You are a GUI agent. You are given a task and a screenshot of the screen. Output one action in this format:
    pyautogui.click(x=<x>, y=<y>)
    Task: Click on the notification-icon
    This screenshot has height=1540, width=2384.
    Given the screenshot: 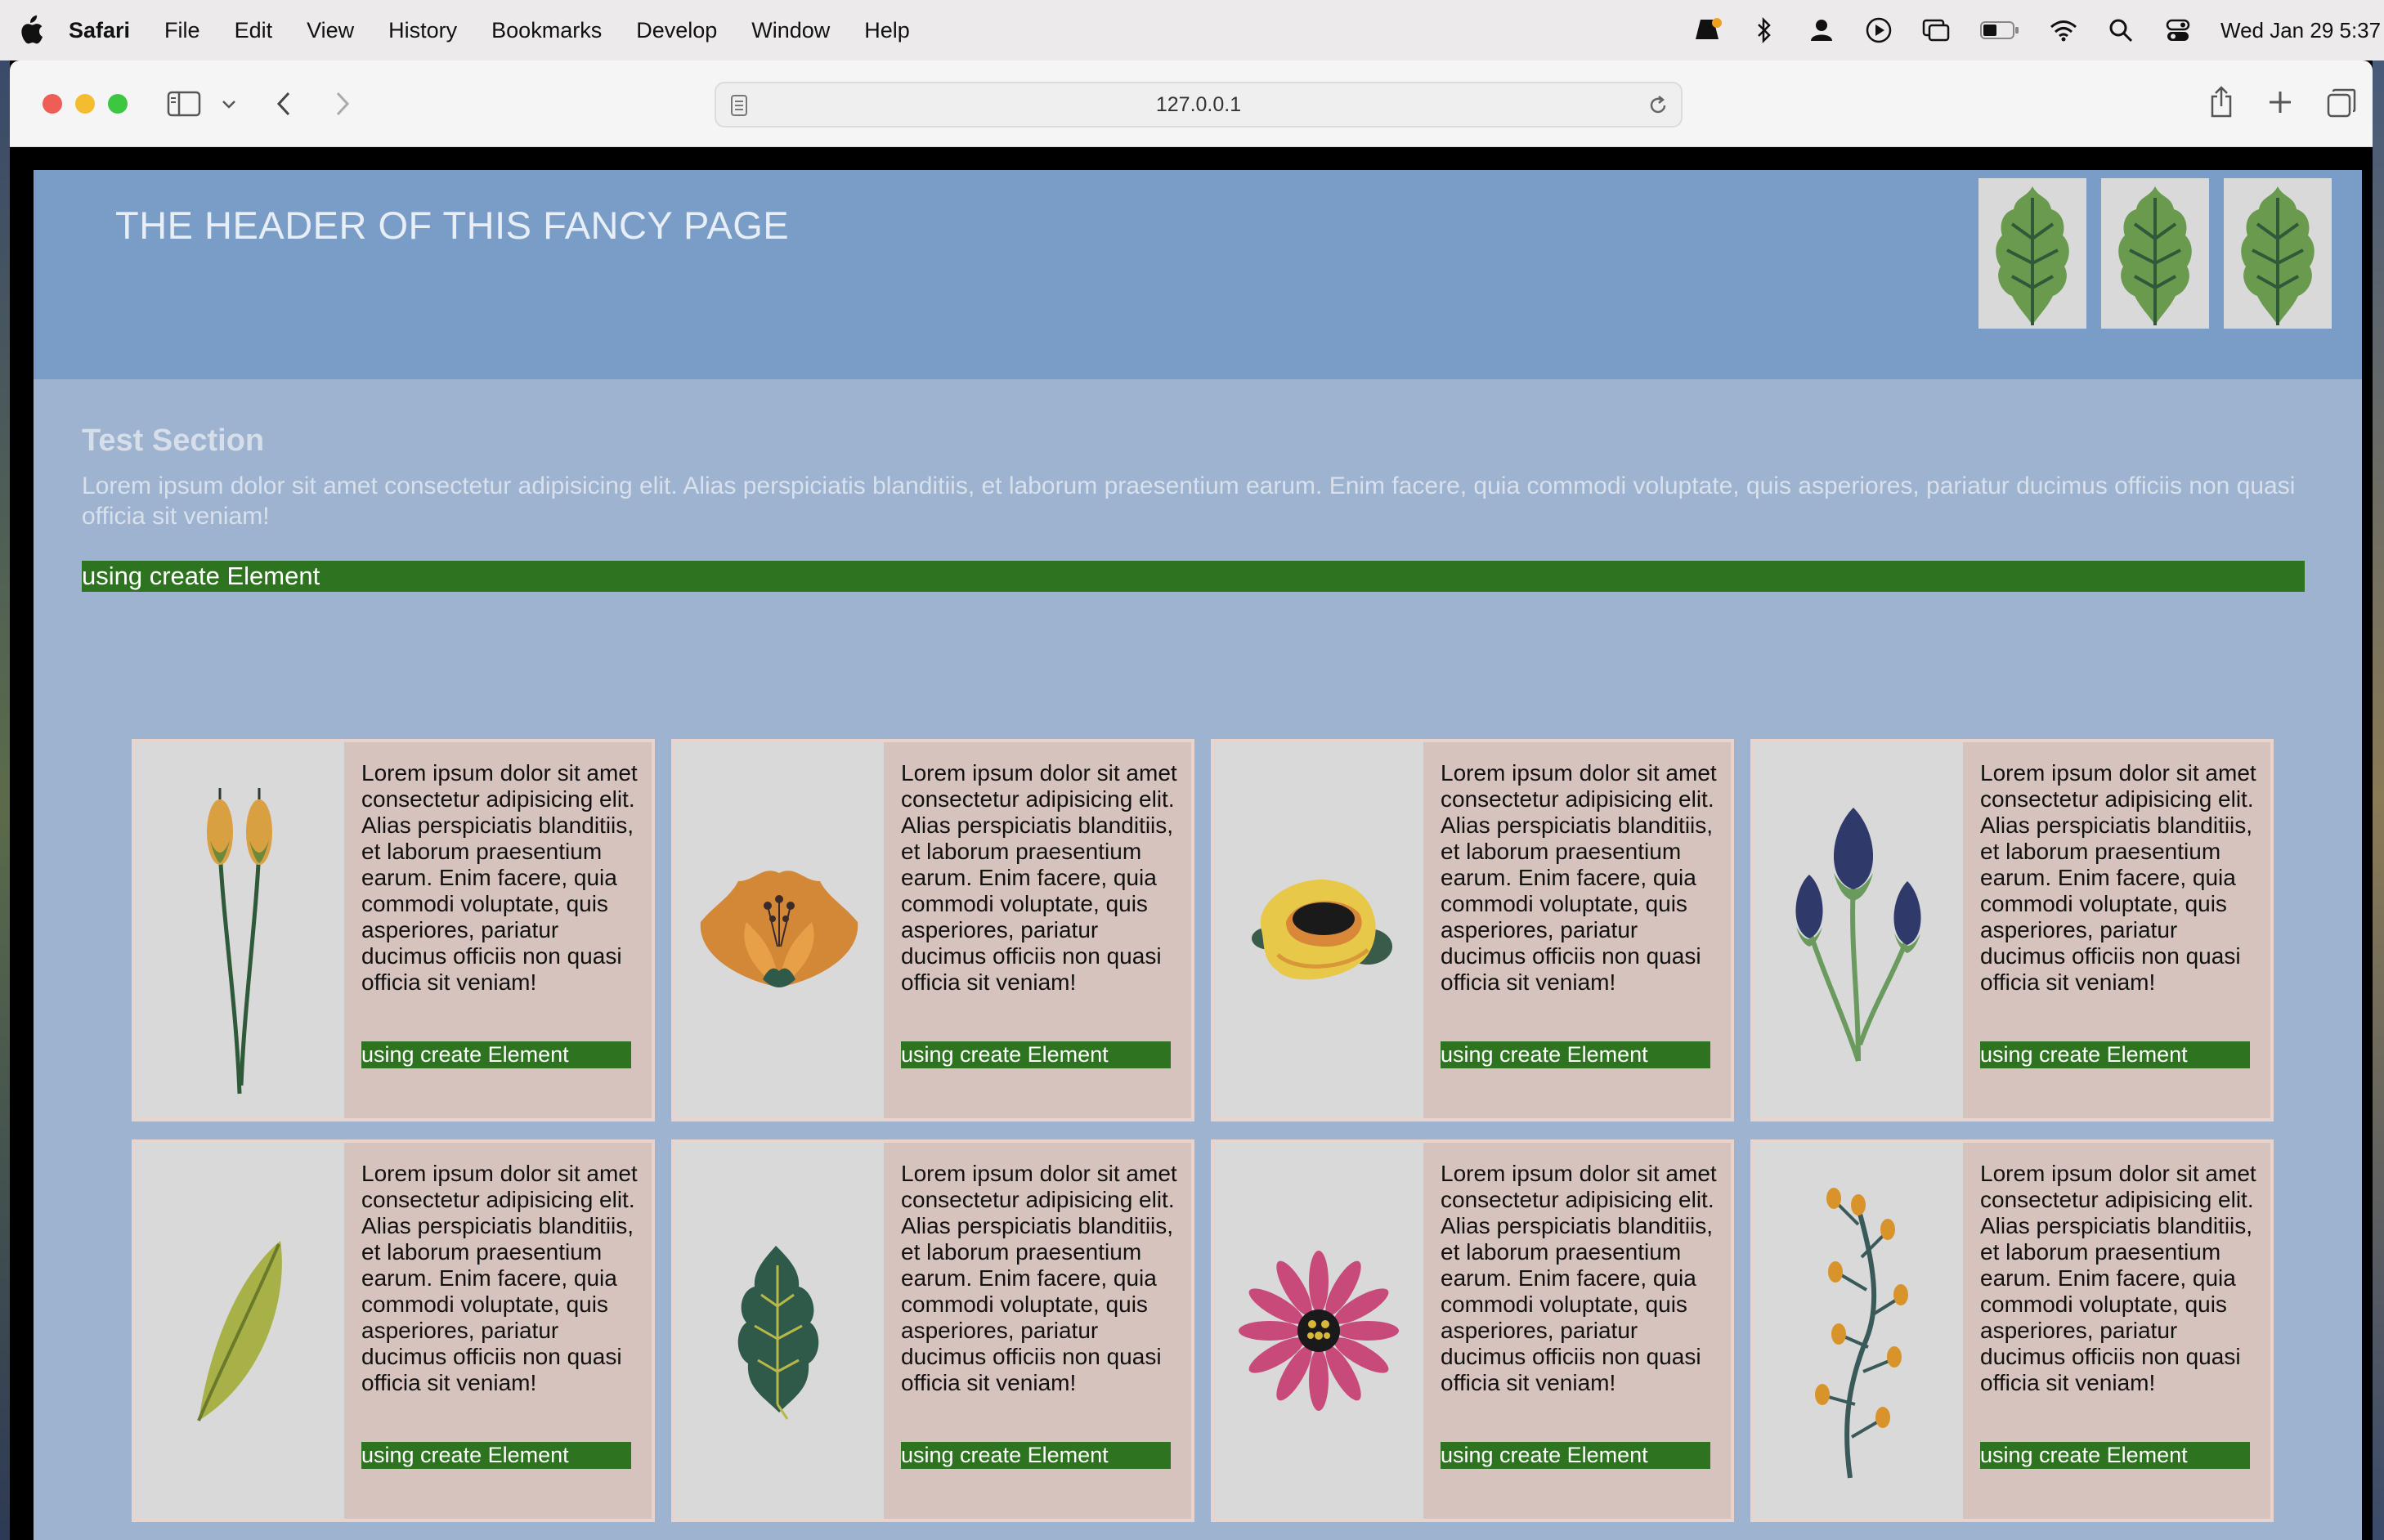 What is the action you would take?
    pyautogui.click(x=1707, y=31)
    